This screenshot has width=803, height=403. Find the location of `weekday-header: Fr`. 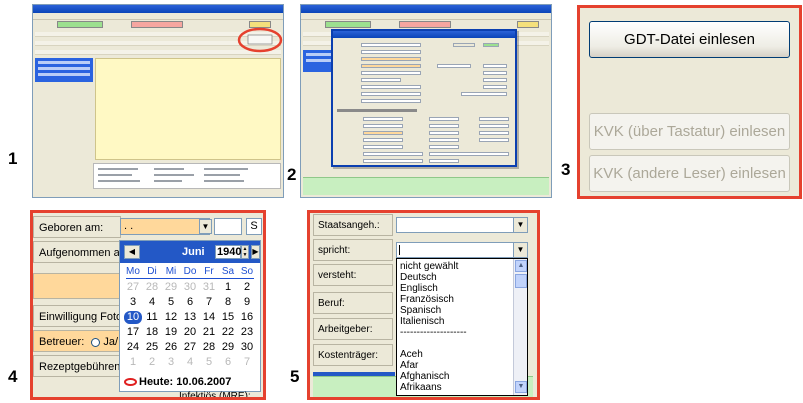

weekday-header: Fr is located at coordinates (209, 271).